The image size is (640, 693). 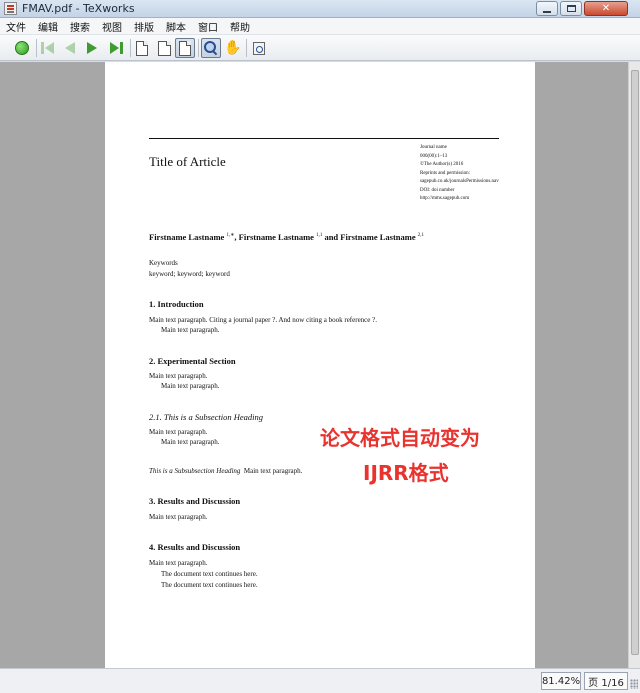 I want to click on first-page-icon, so click(x=48, y=48).